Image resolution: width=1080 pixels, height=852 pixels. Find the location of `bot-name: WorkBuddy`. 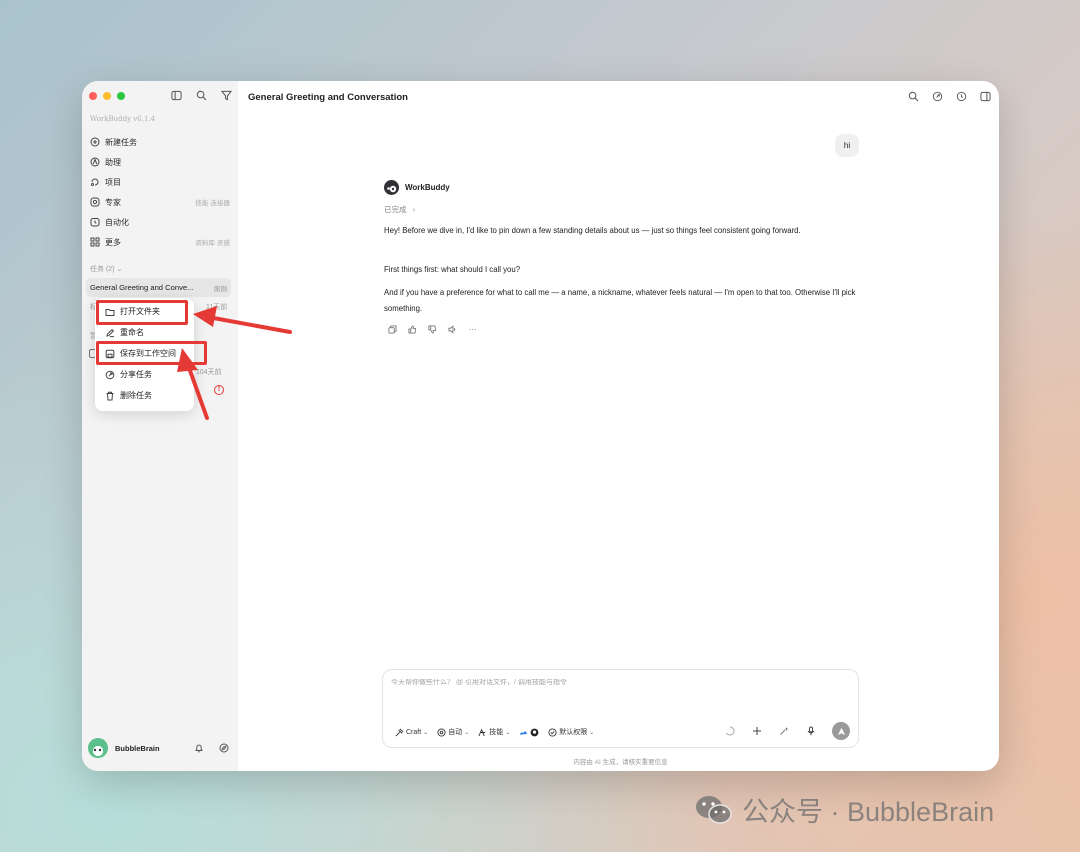

bot-name: WorkBuddy is located at coordinates (427, 187).